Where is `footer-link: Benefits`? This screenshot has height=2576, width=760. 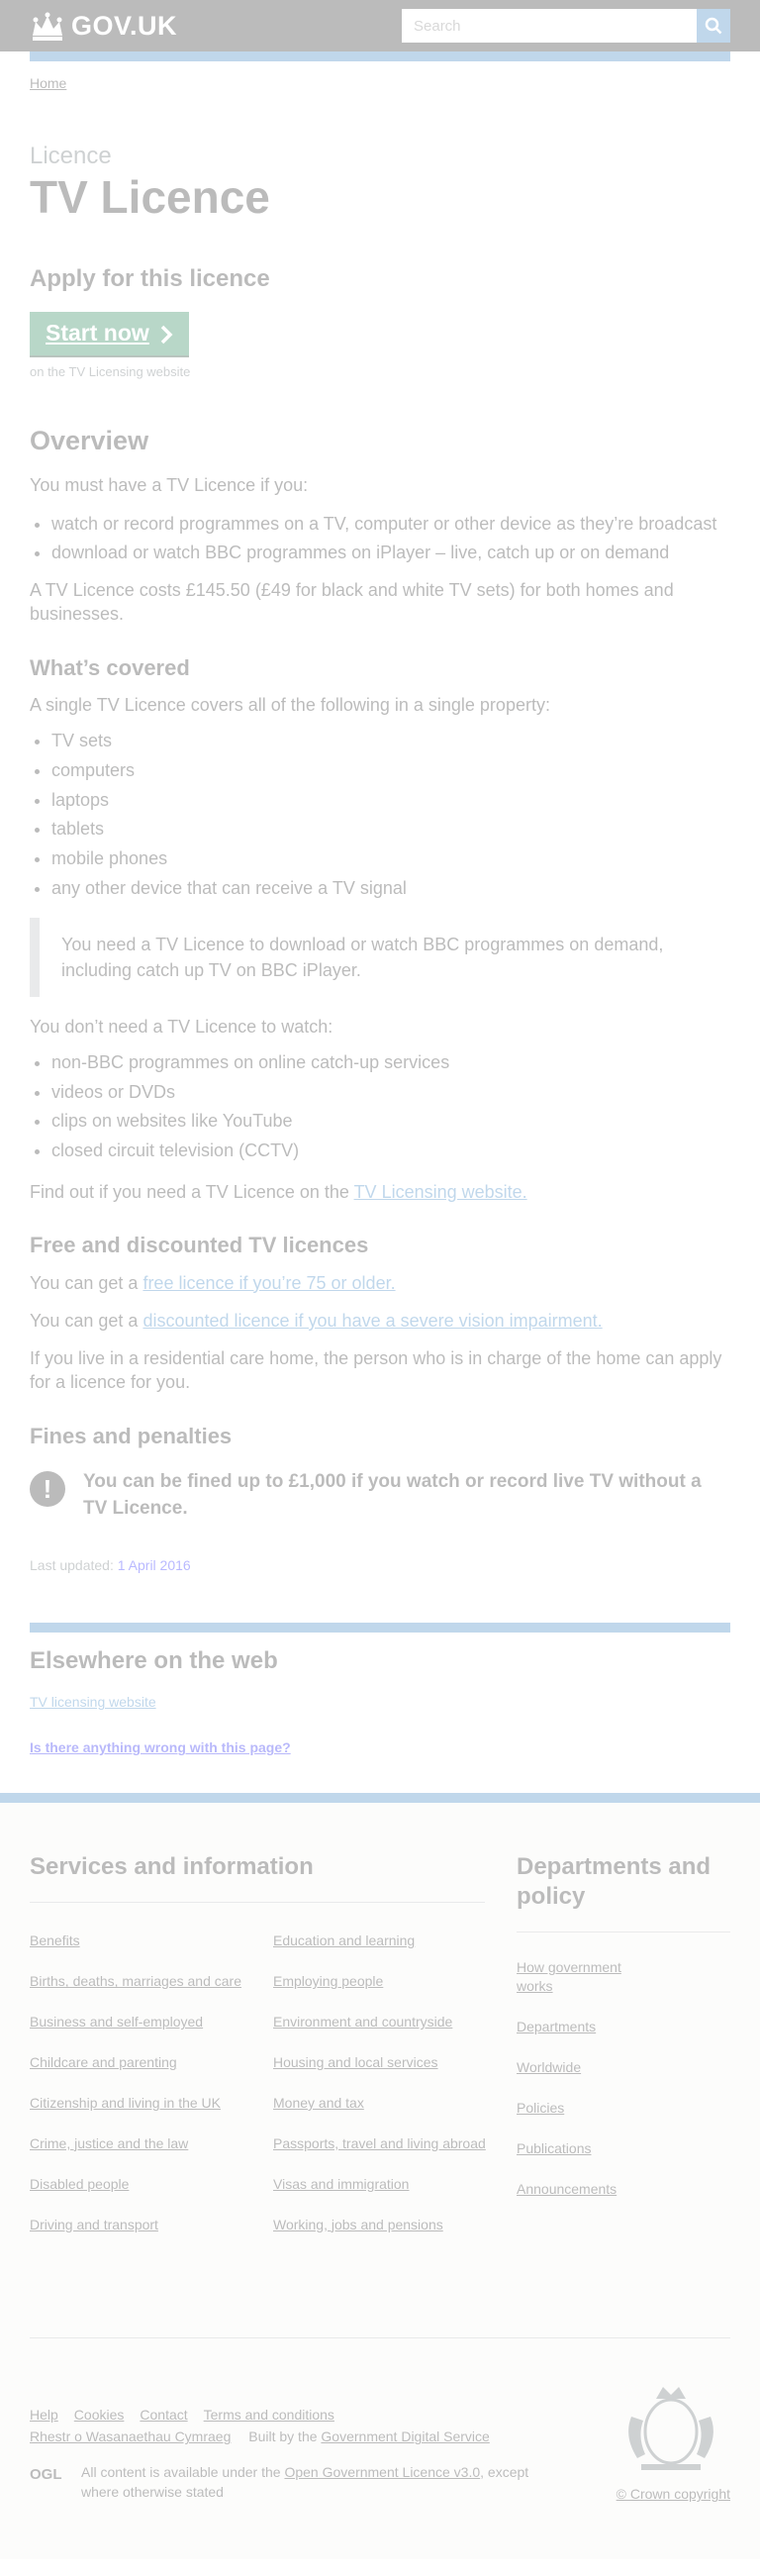
footer-link: Benefits is located at coordinates (139, 1941).